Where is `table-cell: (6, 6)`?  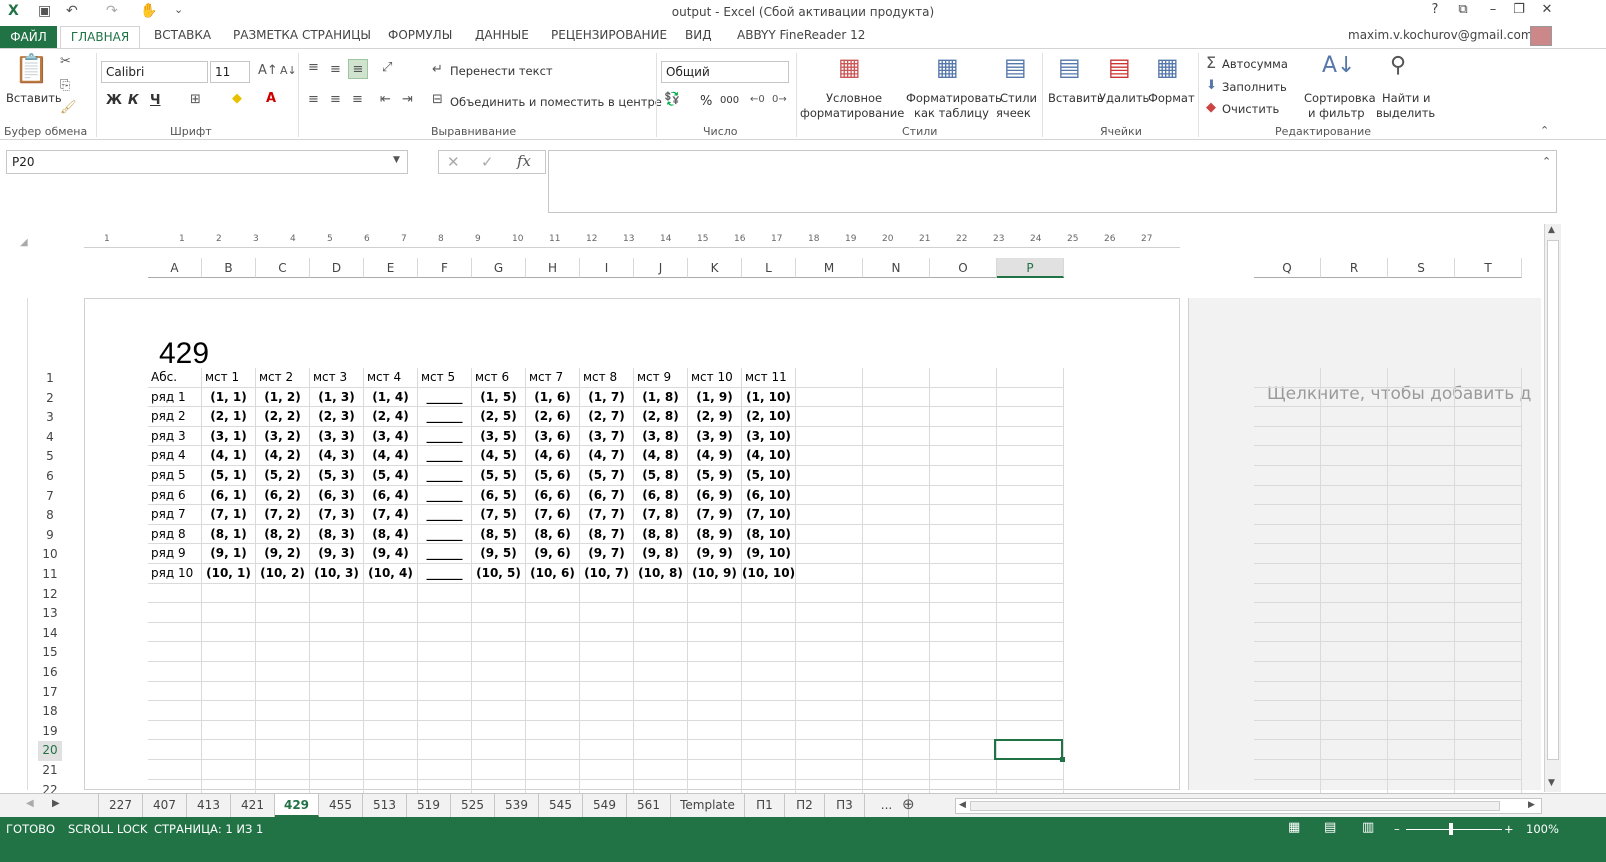
table-cell: (6, 6) is located at coordinates (553, 495).